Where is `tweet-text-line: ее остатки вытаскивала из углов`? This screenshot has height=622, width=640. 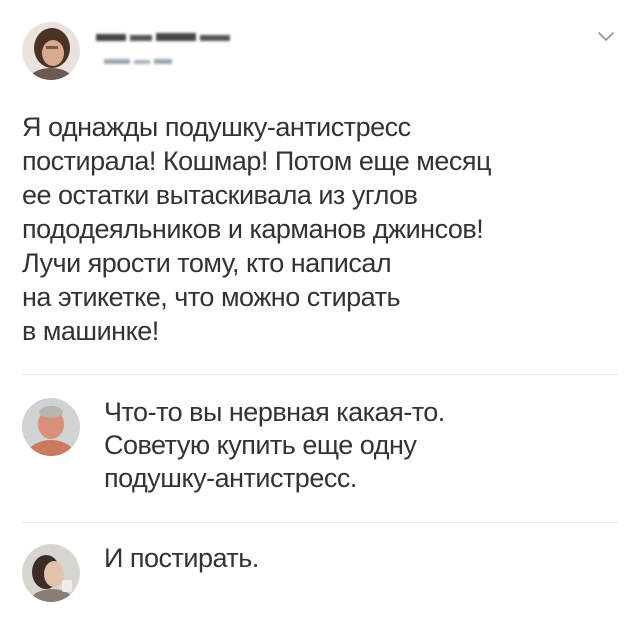
tweet-text-line: ее остатки вытаскивала из углов is located at coordinates (220, 195).